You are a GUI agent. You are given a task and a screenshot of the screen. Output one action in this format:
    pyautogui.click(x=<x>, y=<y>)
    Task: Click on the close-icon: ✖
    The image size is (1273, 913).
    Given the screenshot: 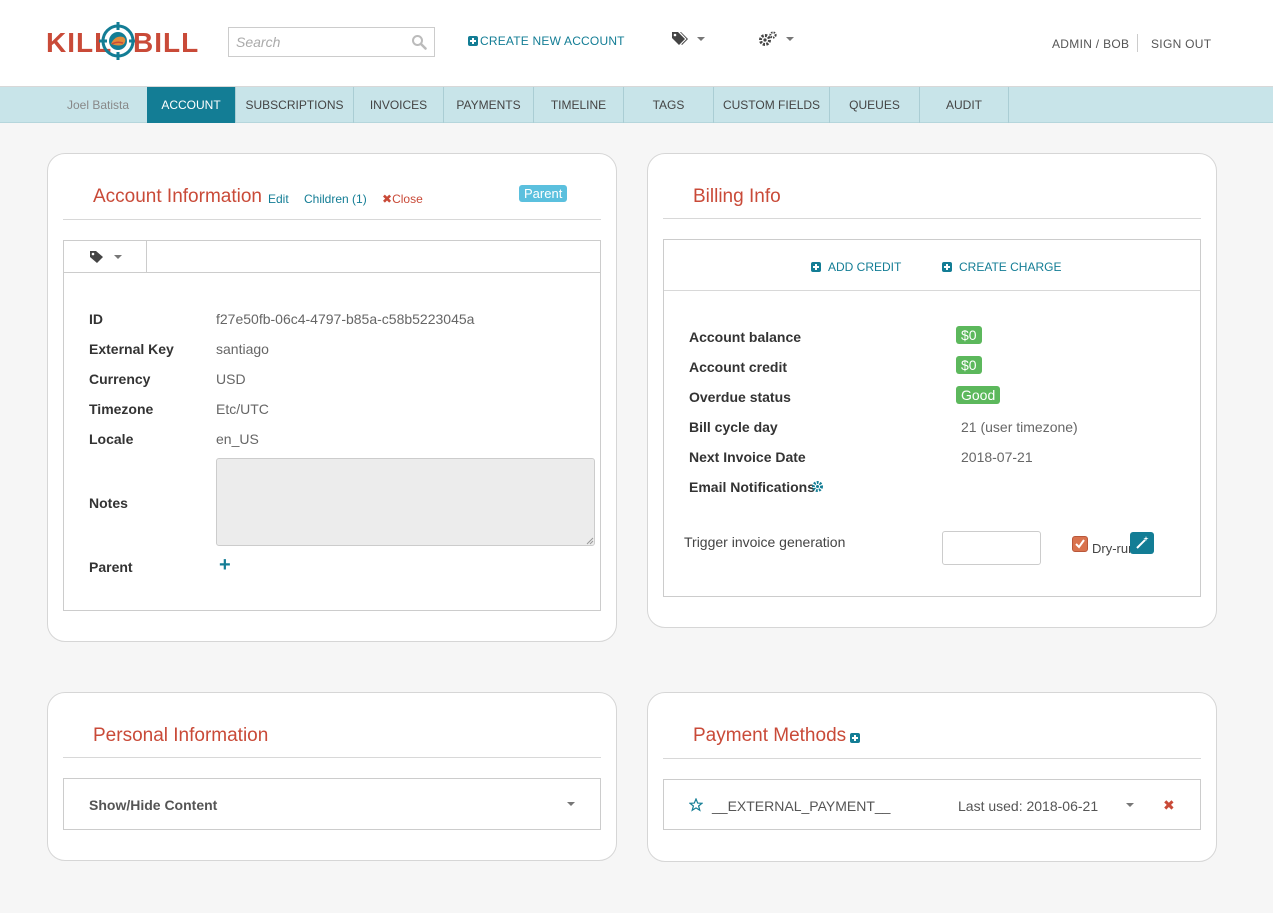 What is the action you would take?
    pyautogui.click(x=387, y=199)
    